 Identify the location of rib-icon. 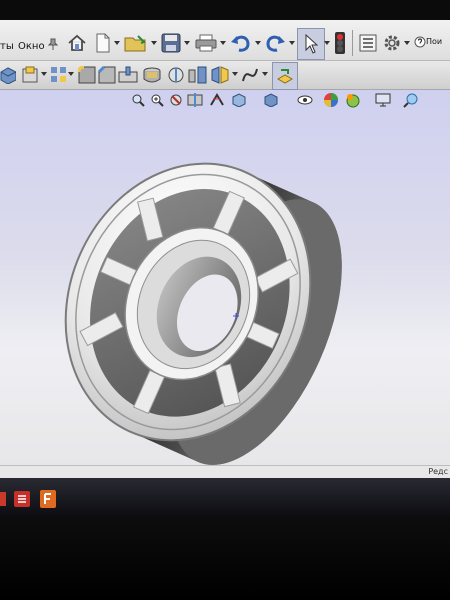
(128, 75).